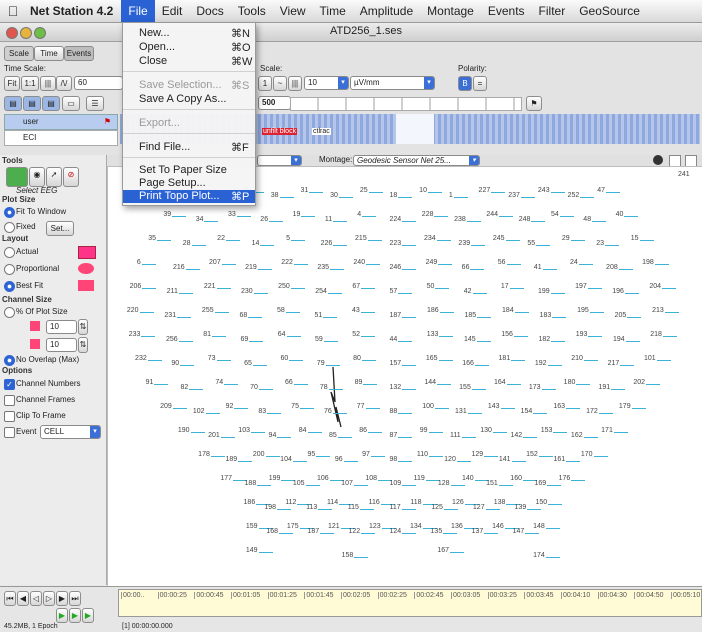  Describe the element at coordinates (83, 345) in the screenshot. I see `stepper-icon-2: ⇅` at that location.